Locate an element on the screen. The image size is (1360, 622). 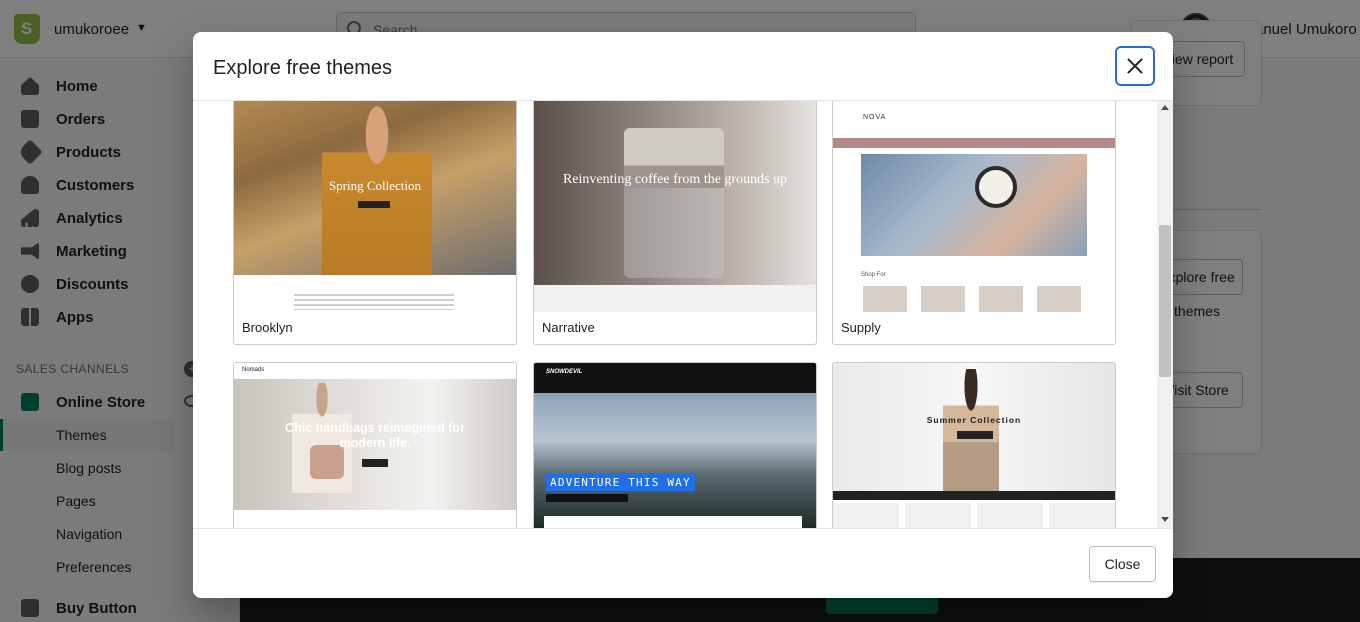
theme-nav: NOVA is located at coordinates (974, 118).